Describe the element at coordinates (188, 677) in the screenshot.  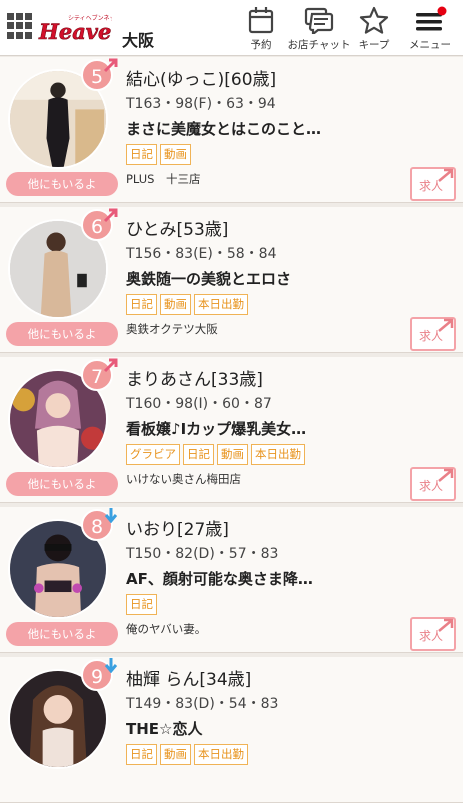
I see `girl-name: 柚輝 らん[34歳]` at that location.